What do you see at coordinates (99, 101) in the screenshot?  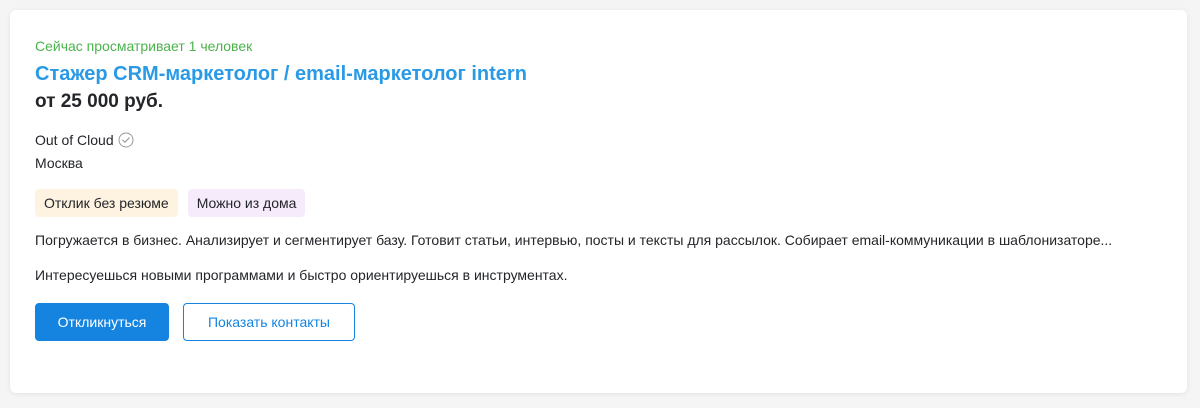 I see `salary: от 25 000 руб.` at bounding box center [99, 101].